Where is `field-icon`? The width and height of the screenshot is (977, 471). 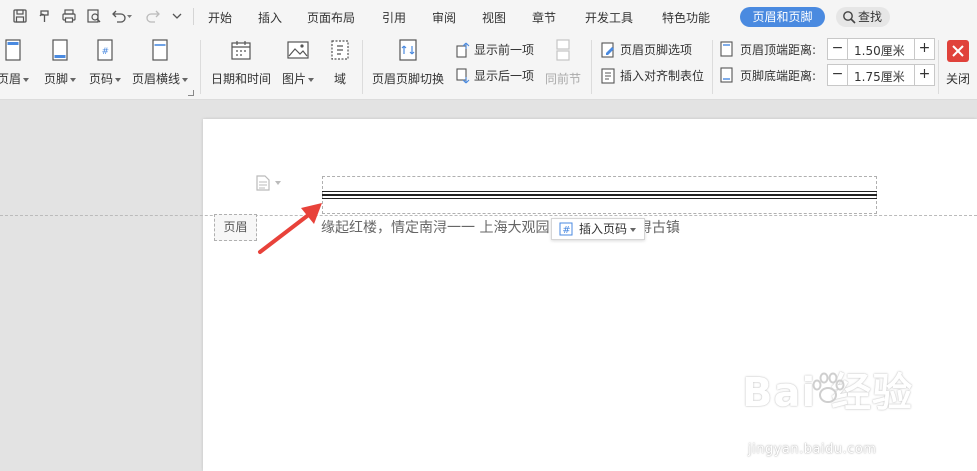 field-icon is located at coordinates (340, 50).